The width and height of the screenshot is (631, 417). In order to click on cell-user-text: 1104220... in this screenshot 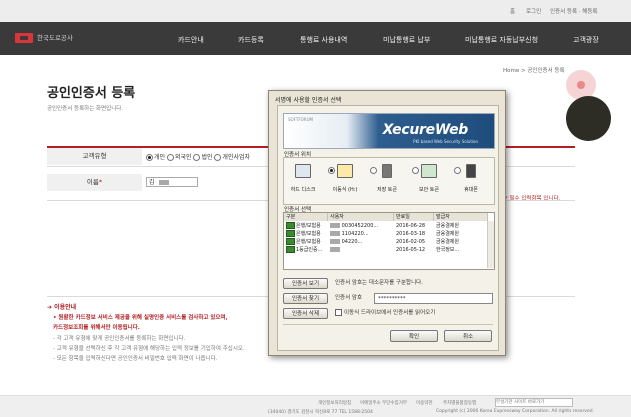, I will do `click(355, 234)`.